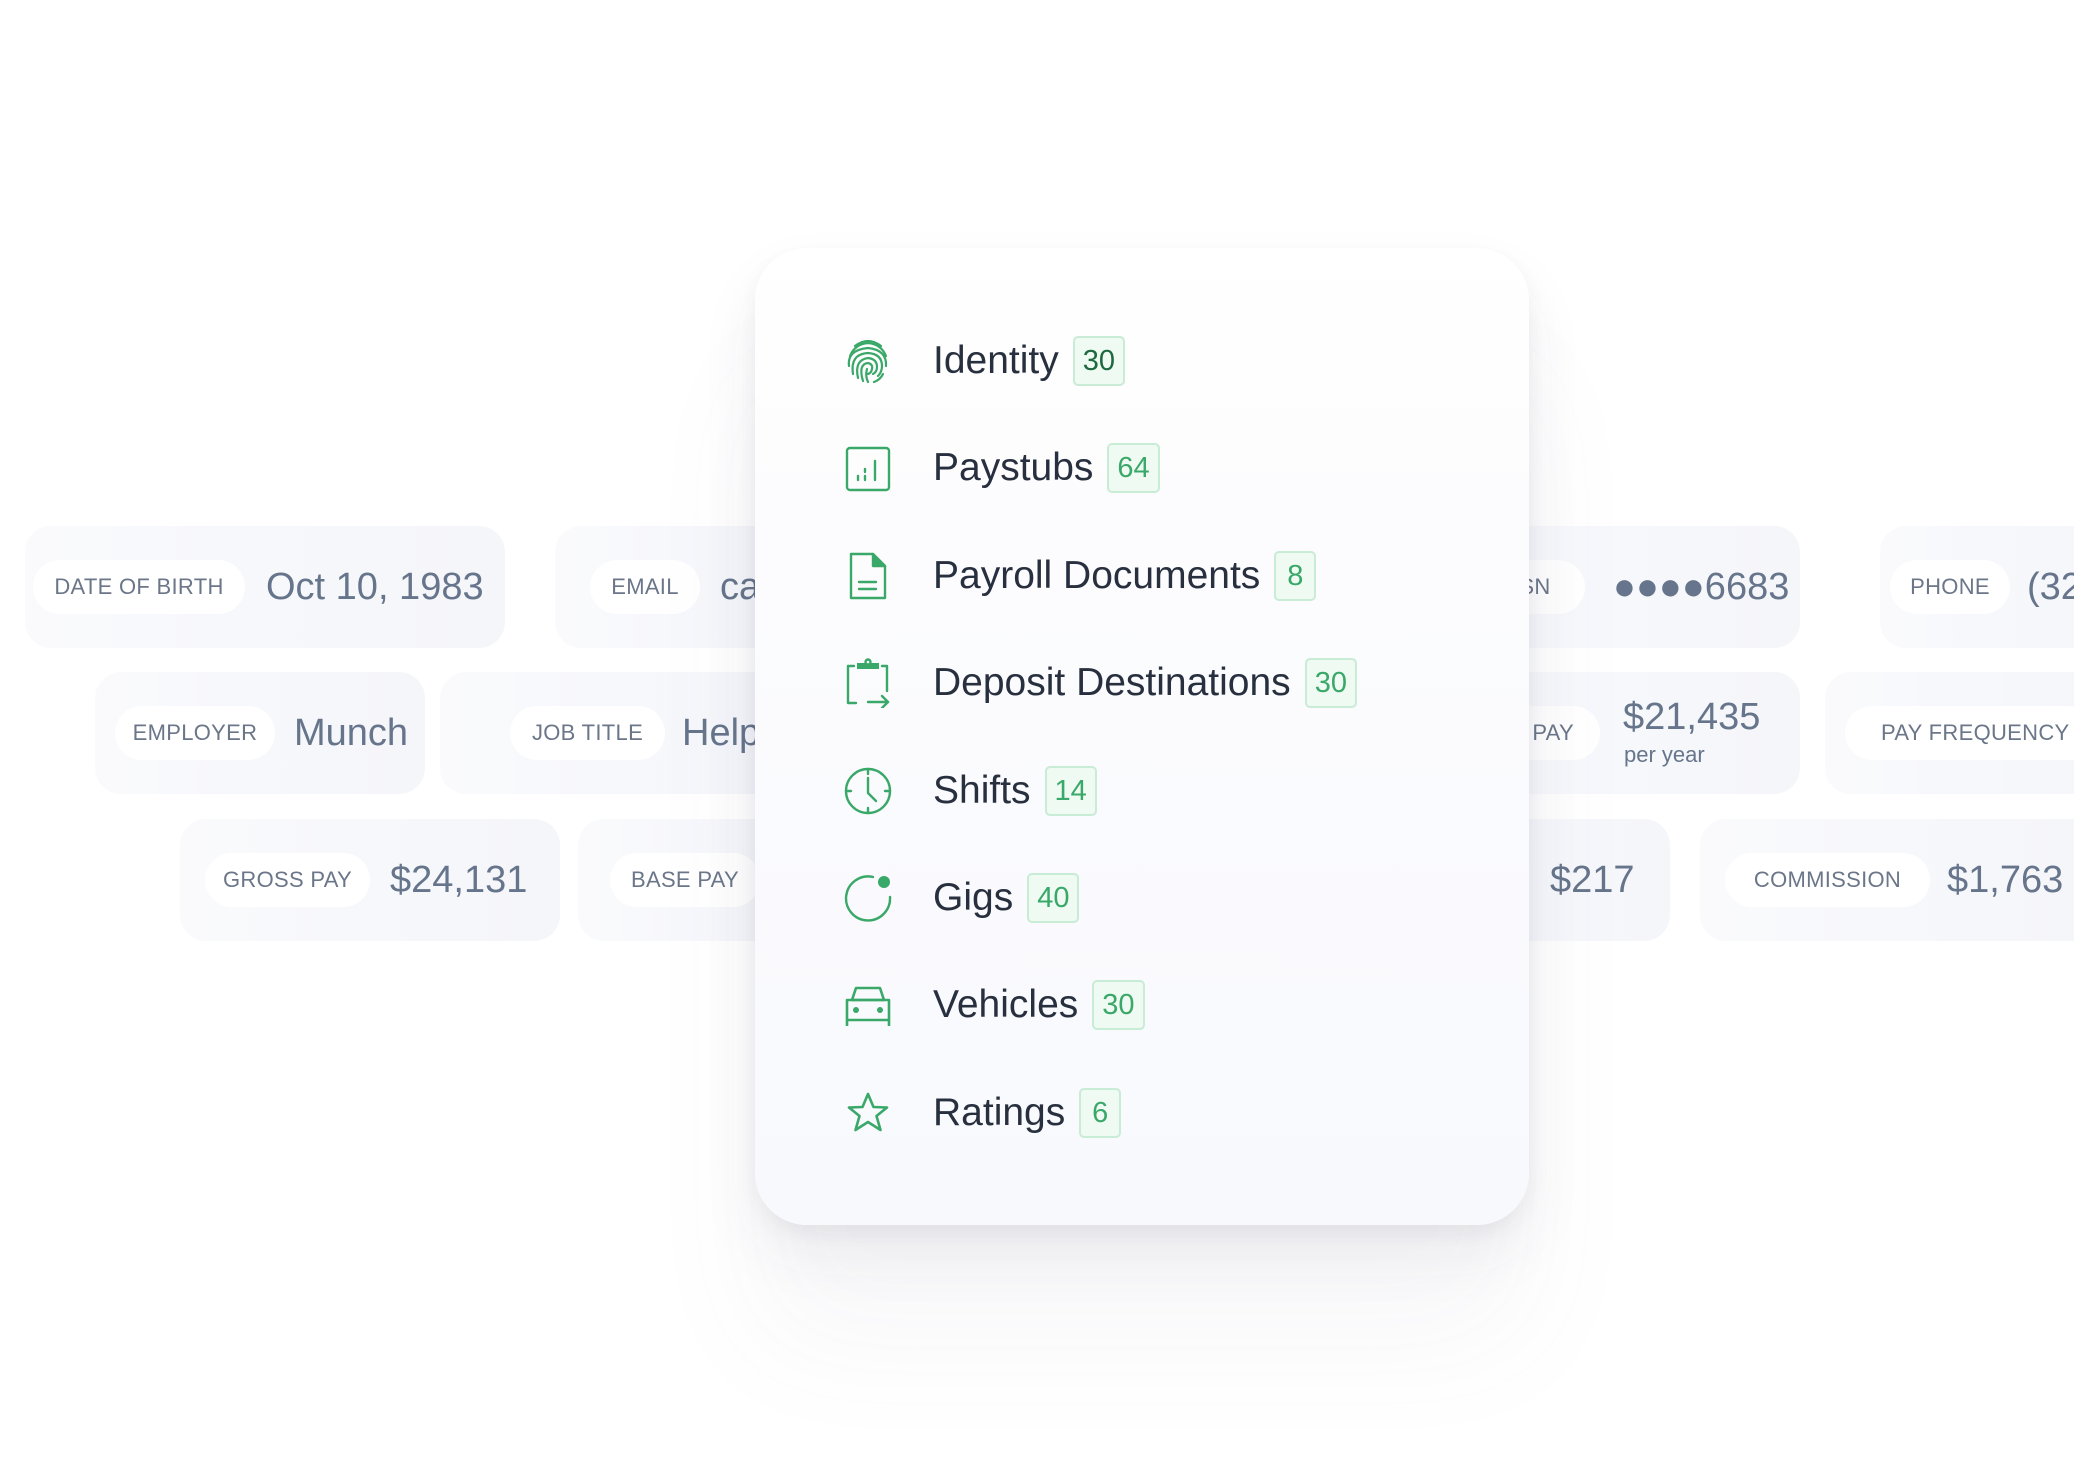 The width and height of the screenshot is (2074, 1472). Describe the element at coordinates (1592, 880) in the screenshot. I see `field-value-bonus: $217` at that location.